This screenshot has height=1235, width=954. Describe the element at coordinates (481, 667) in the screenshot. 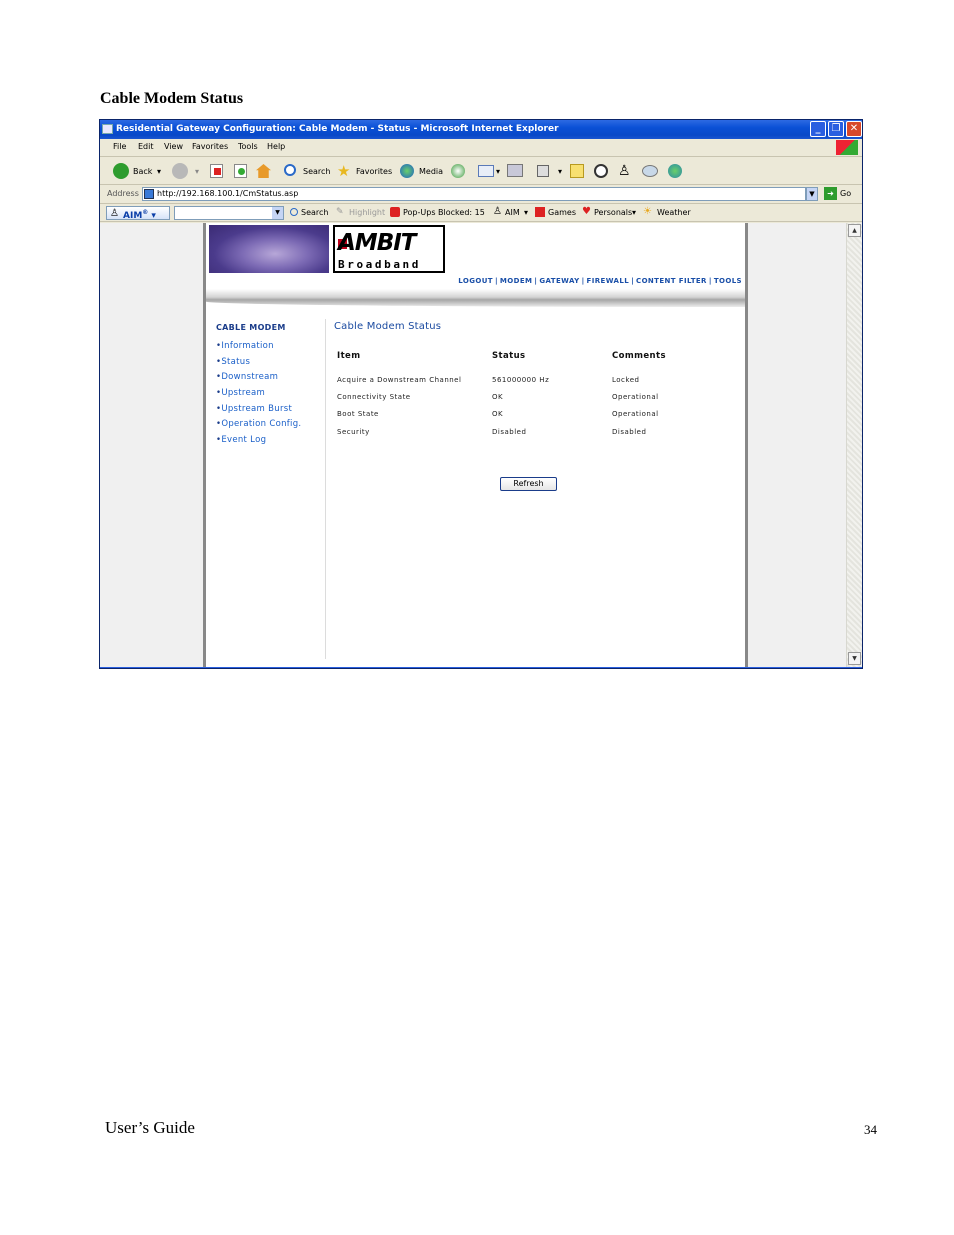

I see `window-bottom-border` at that location.